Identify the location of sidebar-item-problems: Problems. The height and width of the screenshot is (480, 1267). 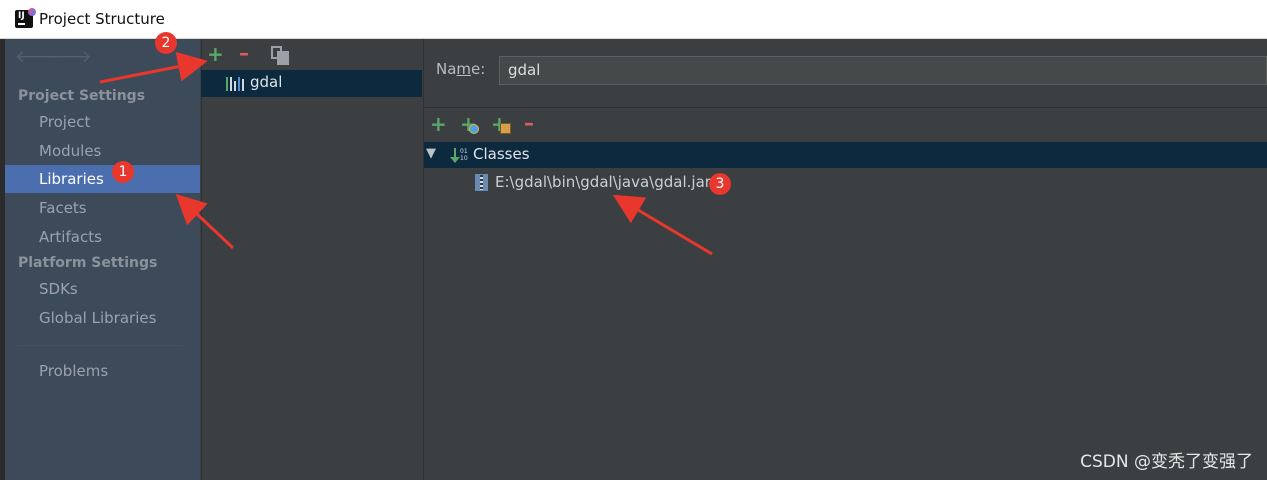
(102, 371).